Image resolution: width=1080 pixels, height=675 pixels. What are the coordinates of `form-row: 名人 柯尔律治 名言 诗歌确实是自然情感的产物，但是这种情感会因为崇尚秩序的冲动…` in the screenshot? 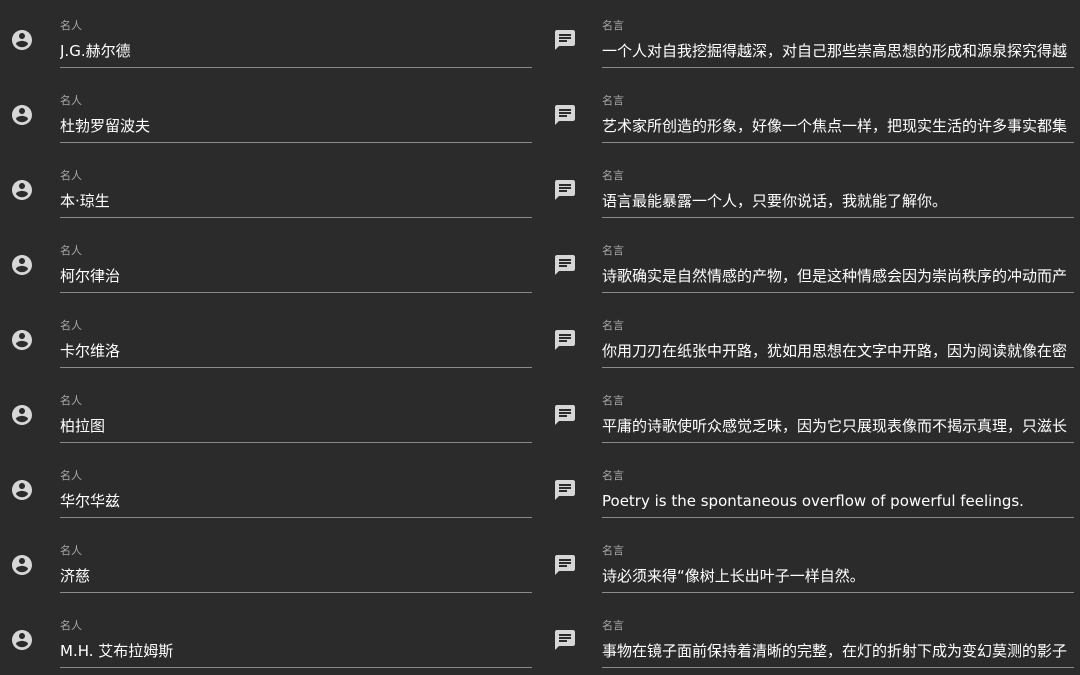 It's located at (540, 262).